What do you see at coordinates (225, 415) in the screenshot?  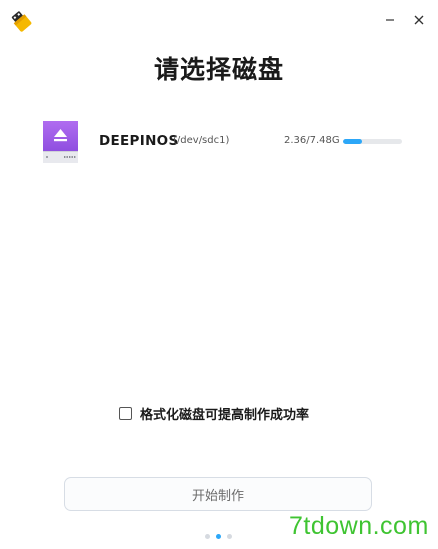 I see `format-label: 格式化磁盘可提高制作成功率` at bounding box center [225, 415].